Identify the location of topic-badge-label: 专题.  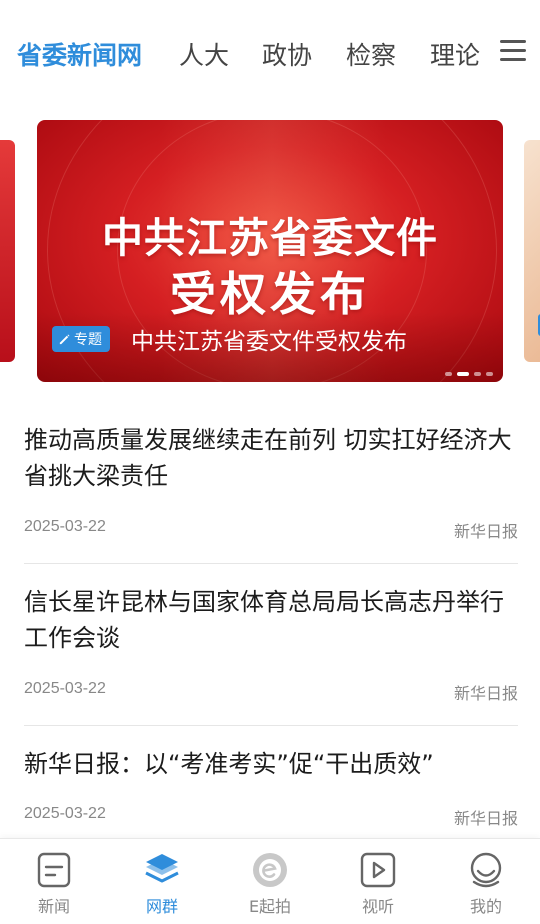
(88, 340).